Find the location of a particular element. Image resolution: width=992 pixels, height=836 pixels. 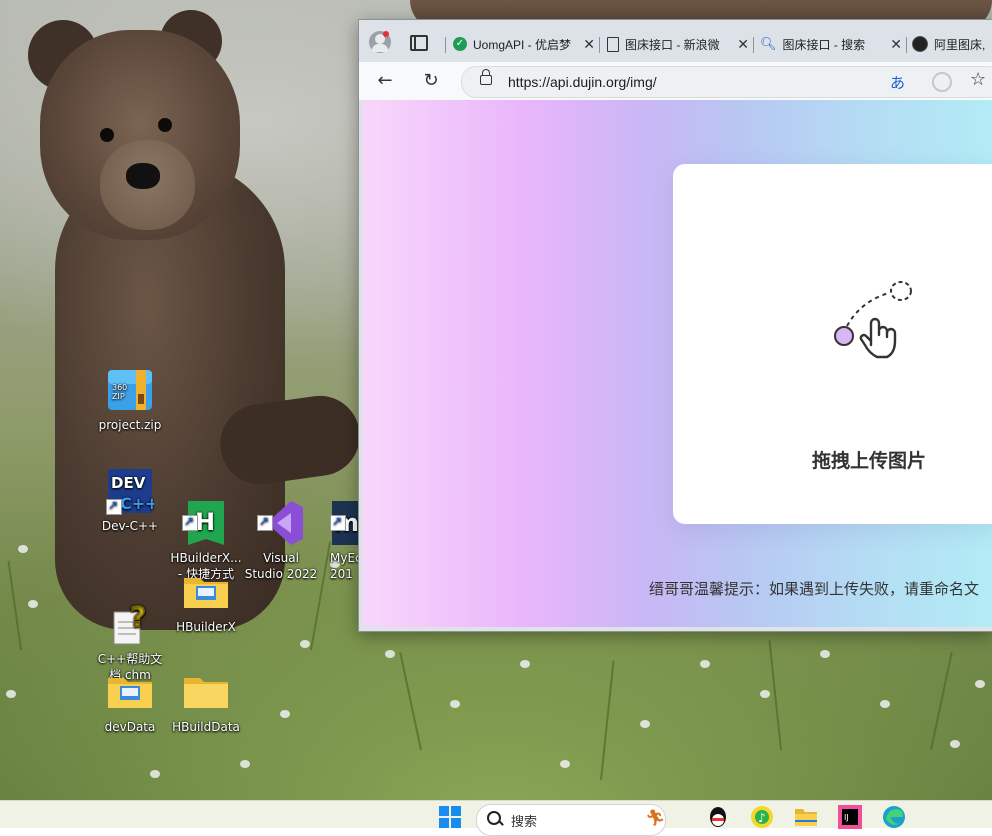

back-icon: ← is located at coordinates (385, 81).